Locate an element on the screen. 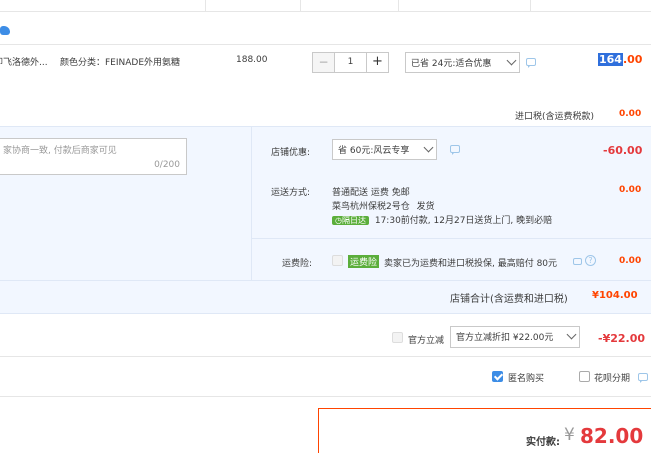 This screenshot has width=651, height=453. pay-label: 实付款: is located at coordinates (543, 442).